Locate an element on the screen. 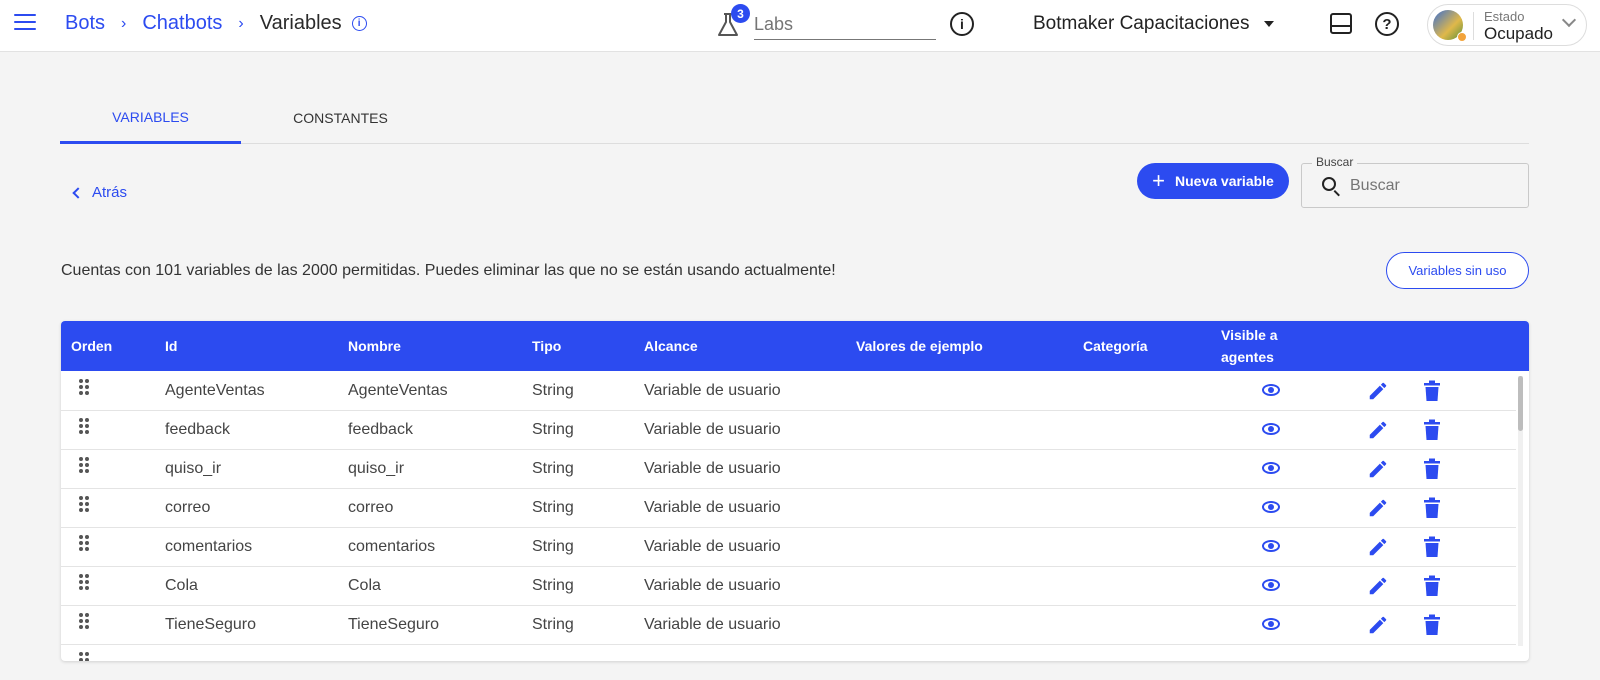 The width and height of the screenshot is (1600, 680). header-valores: Valores de ejemplo is located at coordinates (919, 346).